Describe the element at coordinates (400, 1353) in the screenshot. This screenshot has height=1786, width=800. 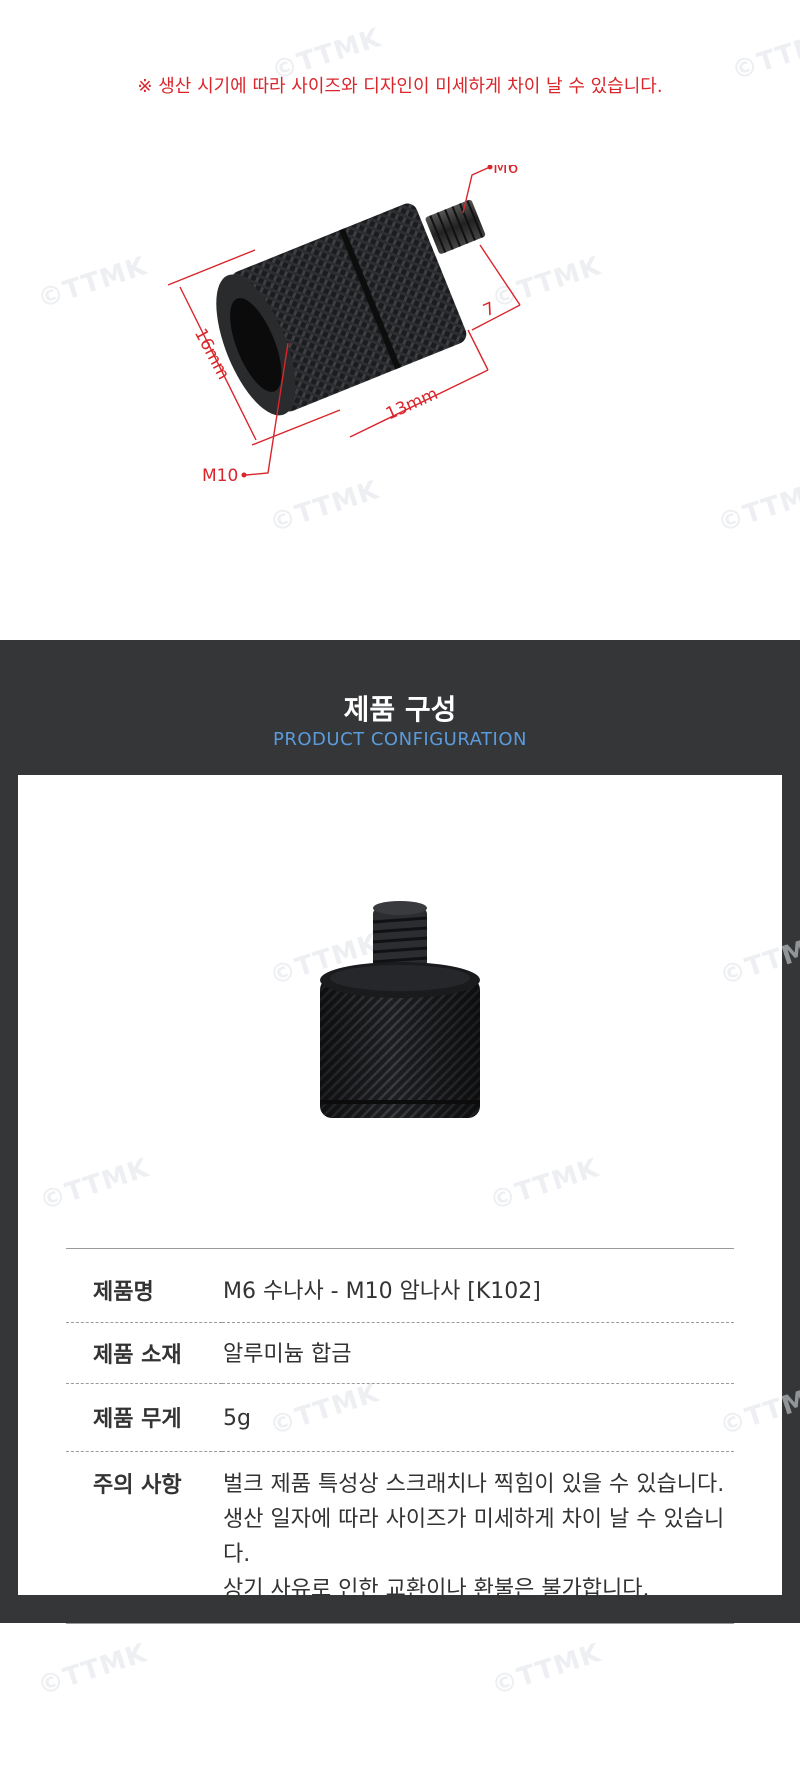
I see `spec-row: 제품 소재 알루미늄 합금` at that location.